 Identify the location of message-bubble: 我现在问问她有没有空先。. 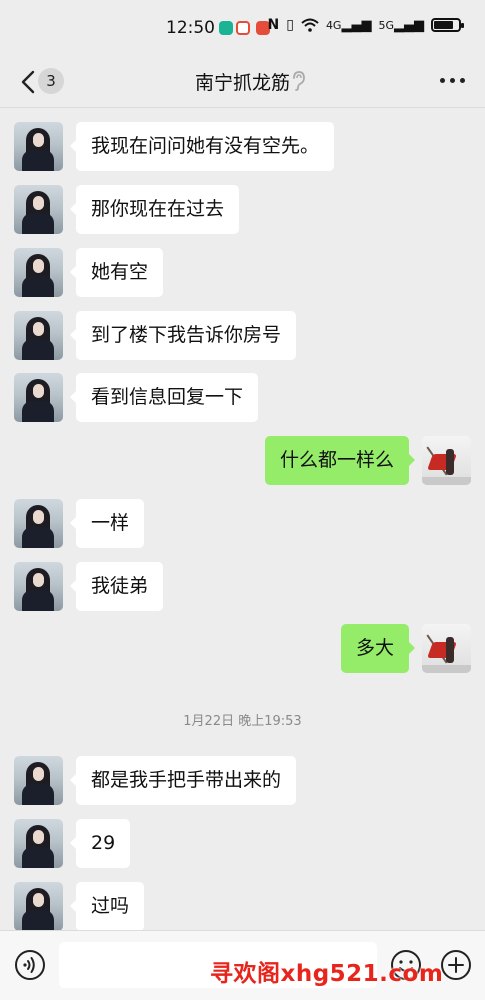
(202, 146).